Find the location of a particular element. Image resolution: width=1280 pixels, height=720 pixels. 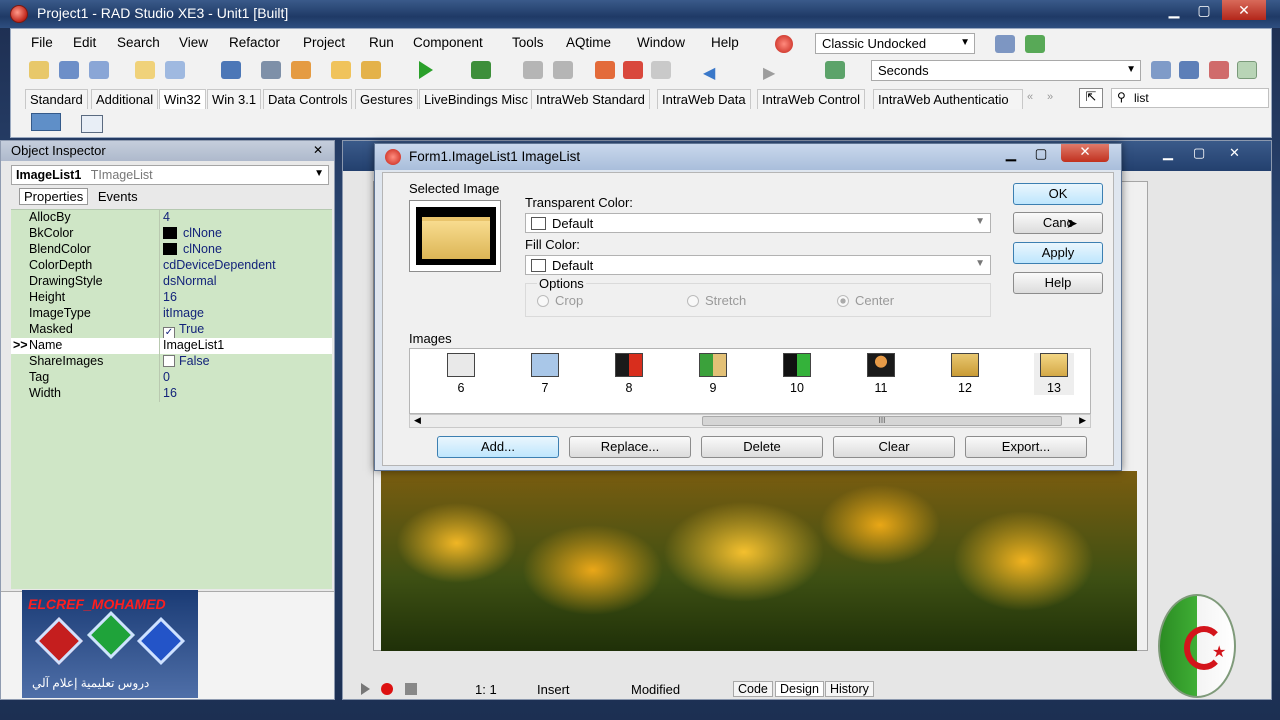

object-selector: ImageList1 TImageList ▼ is located at coordinates (170, 175).